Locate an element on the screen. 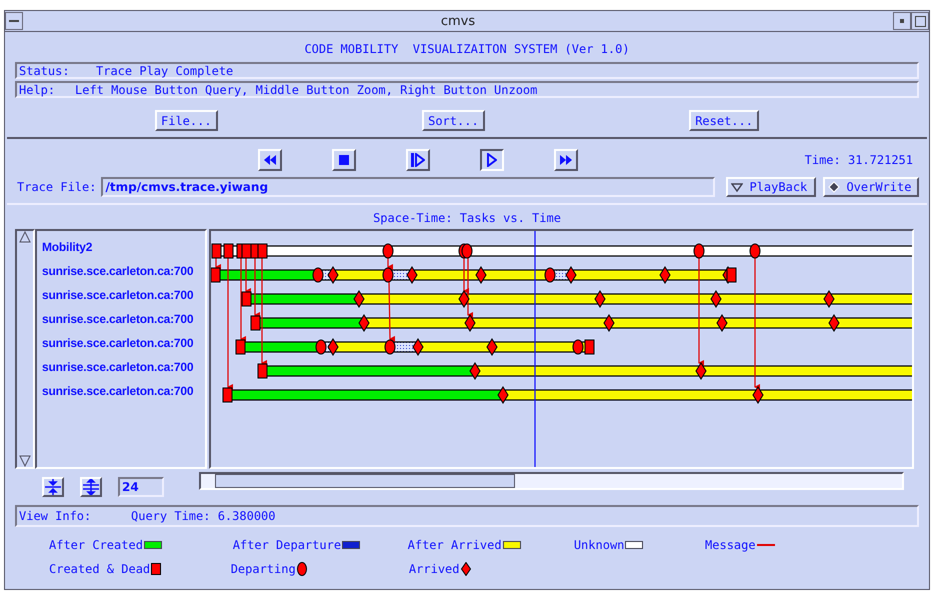 This screenshot has width=934, height=600. legend-label: Arrived is located at coordinates (434, 569).